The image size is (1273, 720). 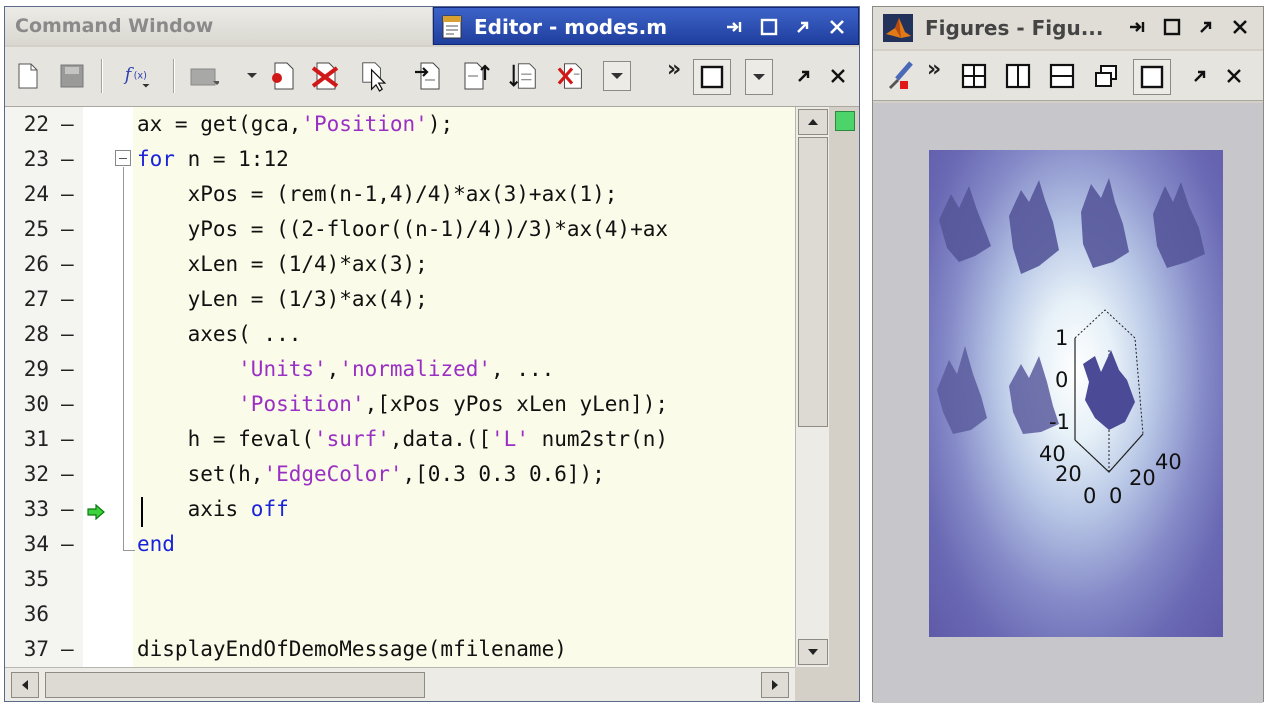 What do you see at coordinates (524, 76) in the screenshot?
I see `continue-button` at bounding box center [524, 76].